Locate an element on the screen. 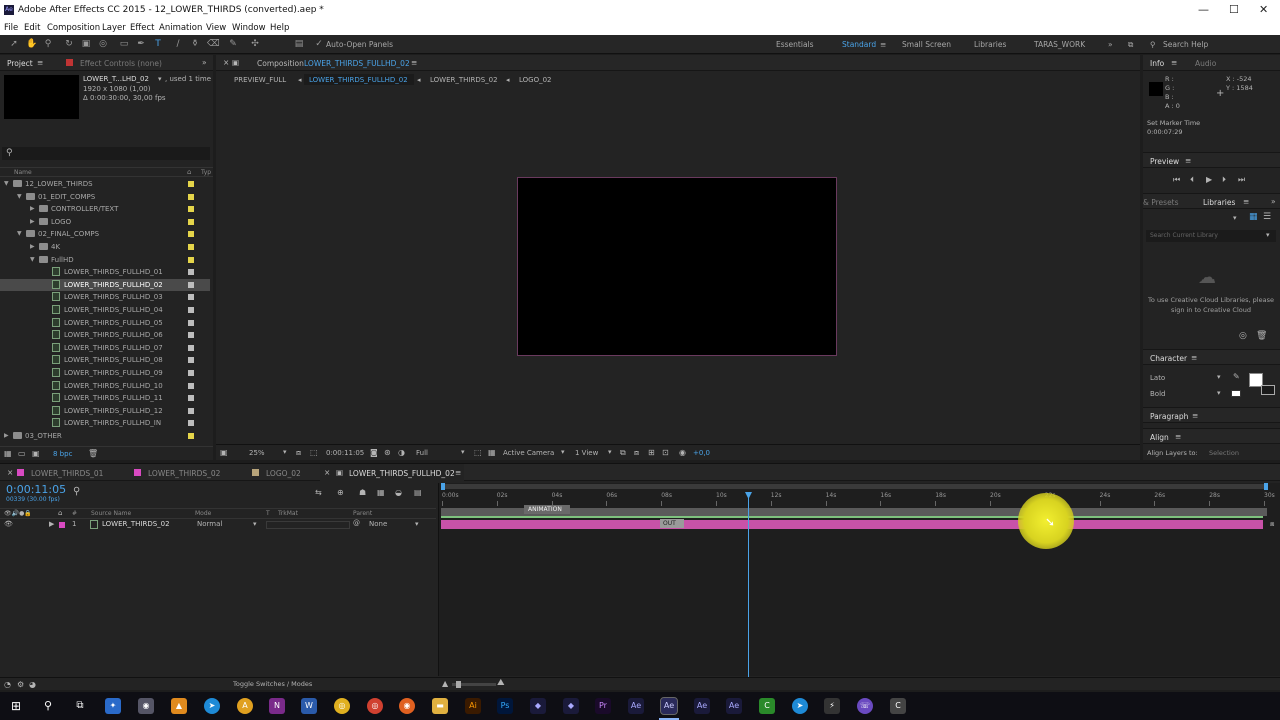 The image size is (1280, 720). current-time-indicator is located at coordinates (748, 584).